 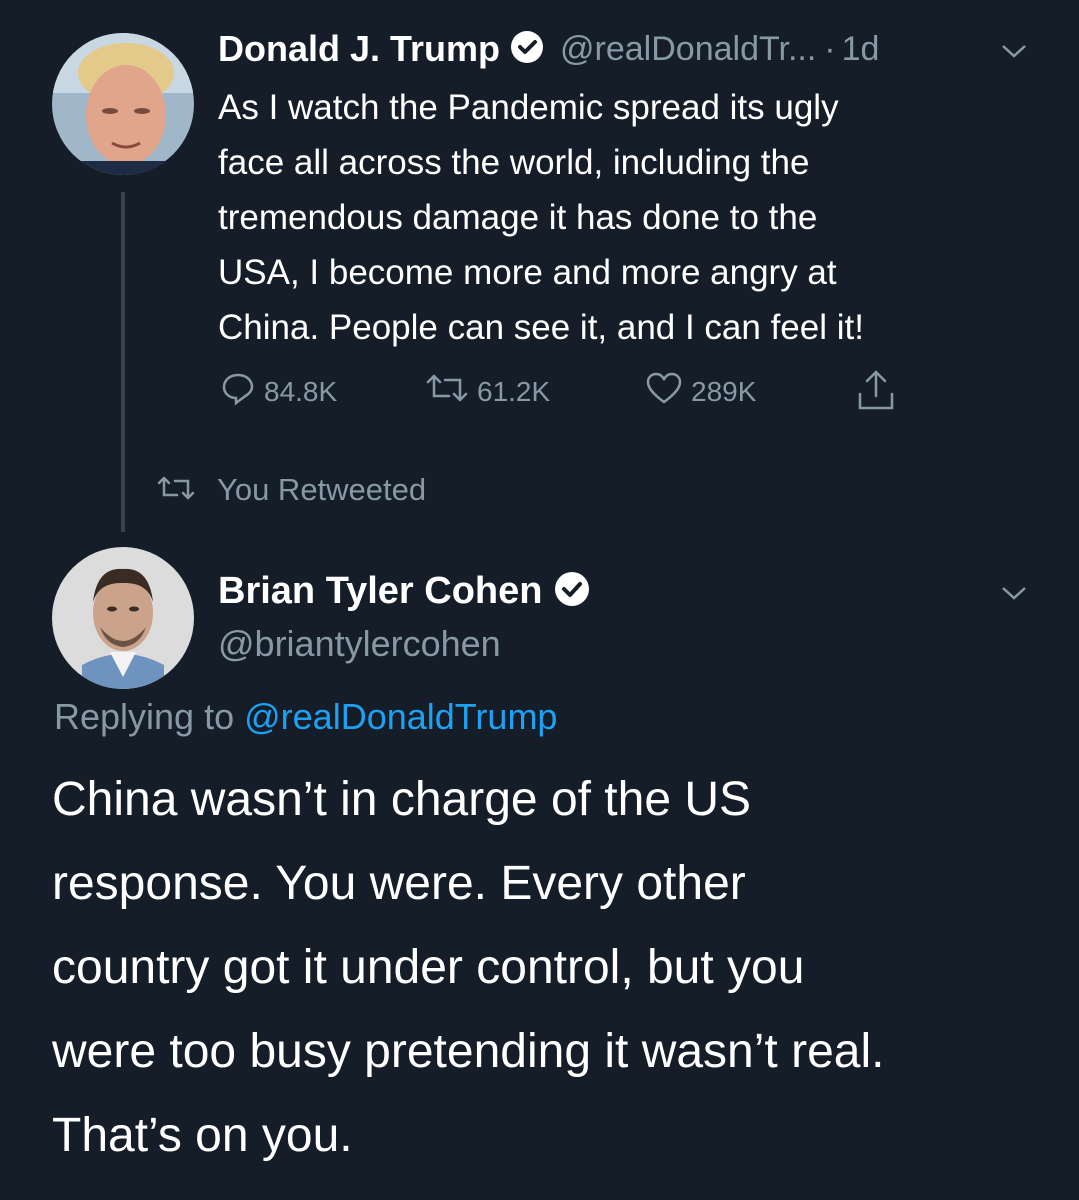 What do you see at coordinates (380, 591) in the screenshot?
I see `reply-author-name: Brian Tyler Cohen` at bounding box center [380, 591].